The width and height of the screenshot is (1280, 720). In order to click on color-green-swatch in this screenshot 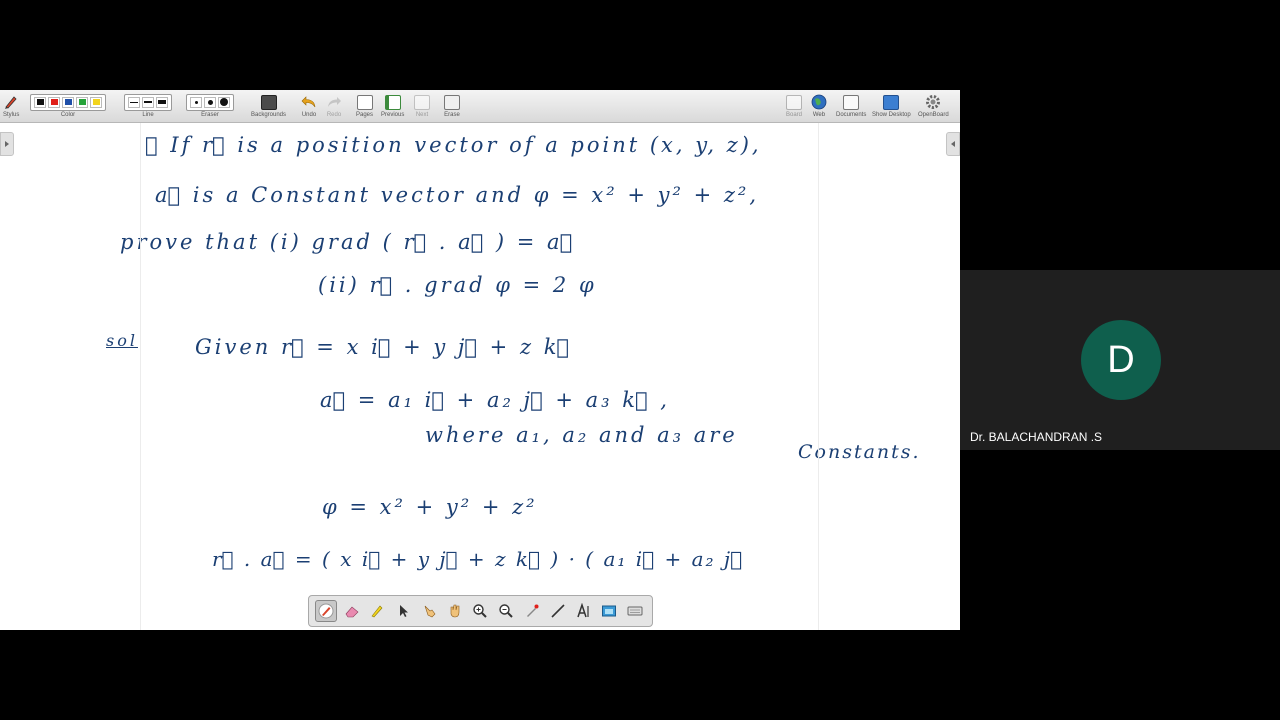, I will do `click(82, 102)`.